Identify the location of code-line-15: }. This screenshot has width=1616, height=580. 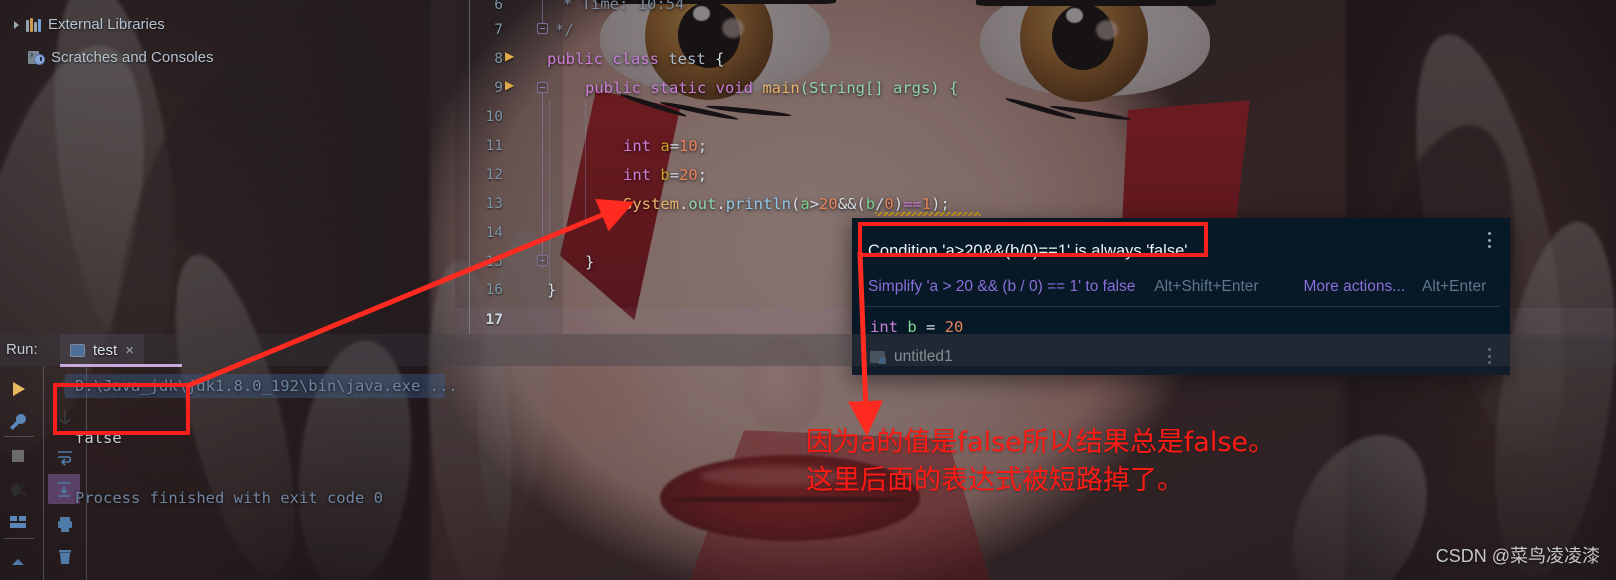
(590, 262).